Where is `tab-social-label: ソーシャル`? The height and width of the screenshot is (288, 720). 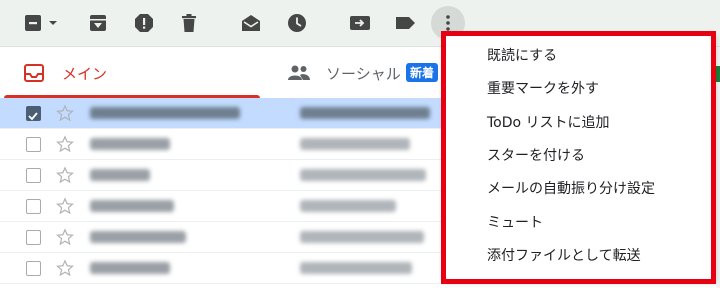
tab-social-label: ソーシャル is located at coordinates (363, 74).